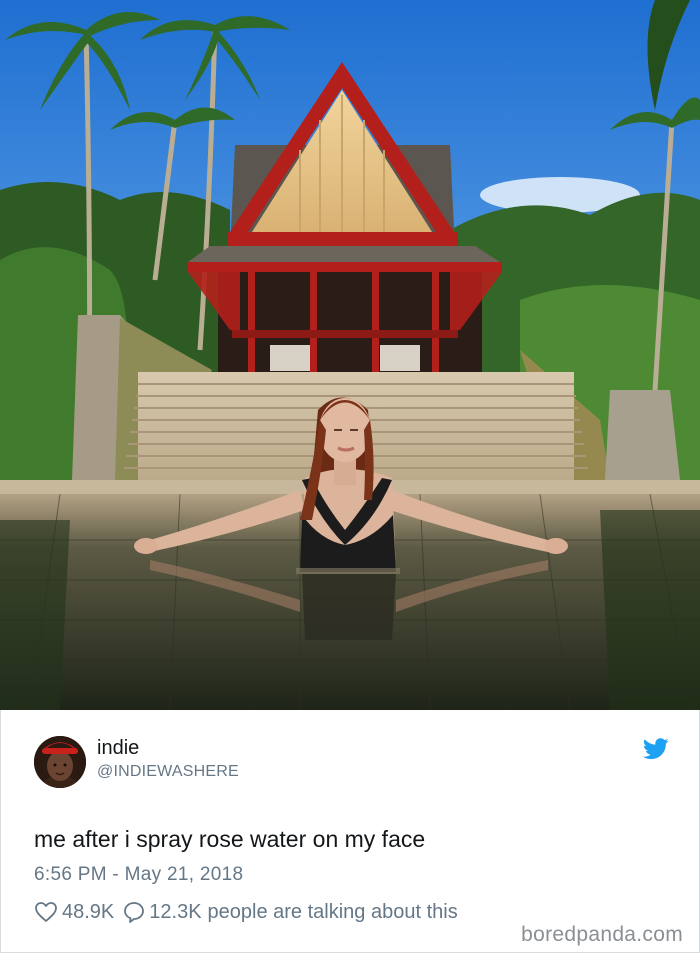 This screenshot has width=700, height=954. I want to click on tweet-timestamp: 6:56 PM - May 21, 2018, so click(138, 875).